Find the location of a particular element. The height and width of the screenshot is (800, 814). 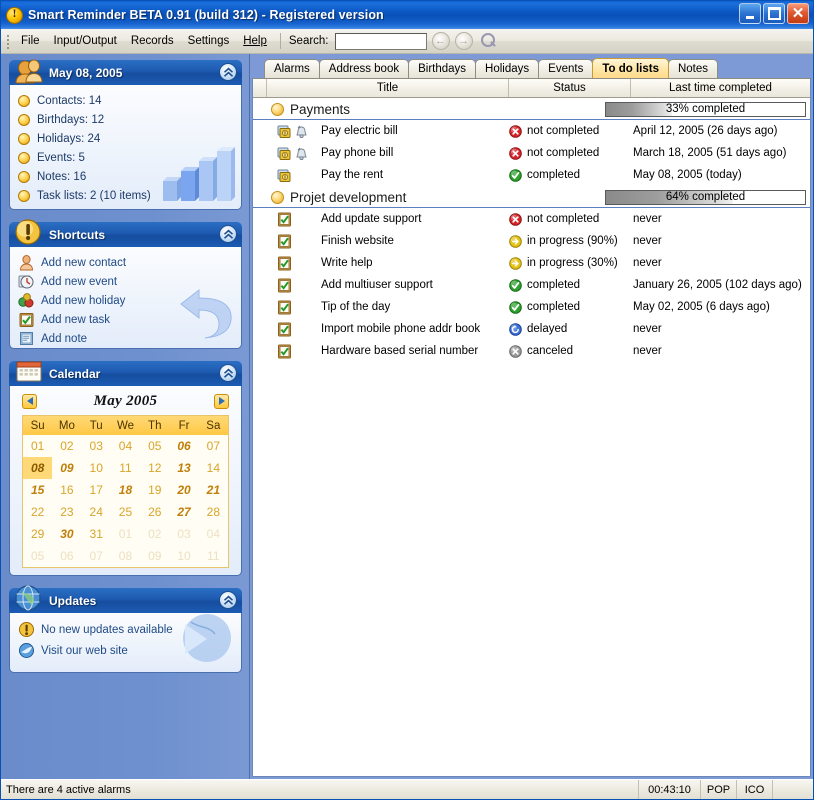

status-ico: ICO is located at coordinates (755, 789).